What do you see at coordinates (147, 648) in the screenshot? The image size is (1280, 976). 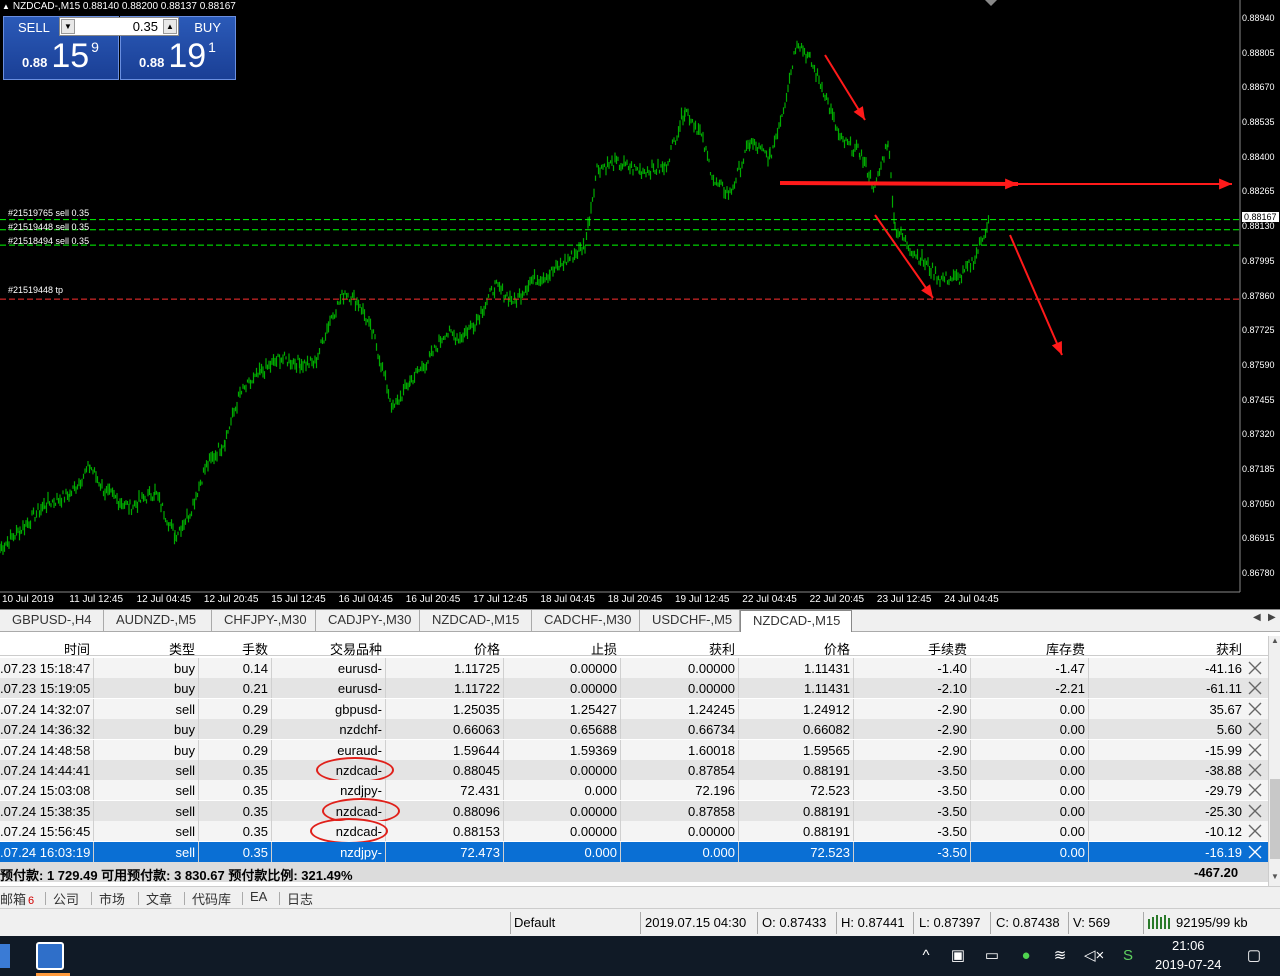 I see `column-header: 类型` at bounding box center [147, 648].